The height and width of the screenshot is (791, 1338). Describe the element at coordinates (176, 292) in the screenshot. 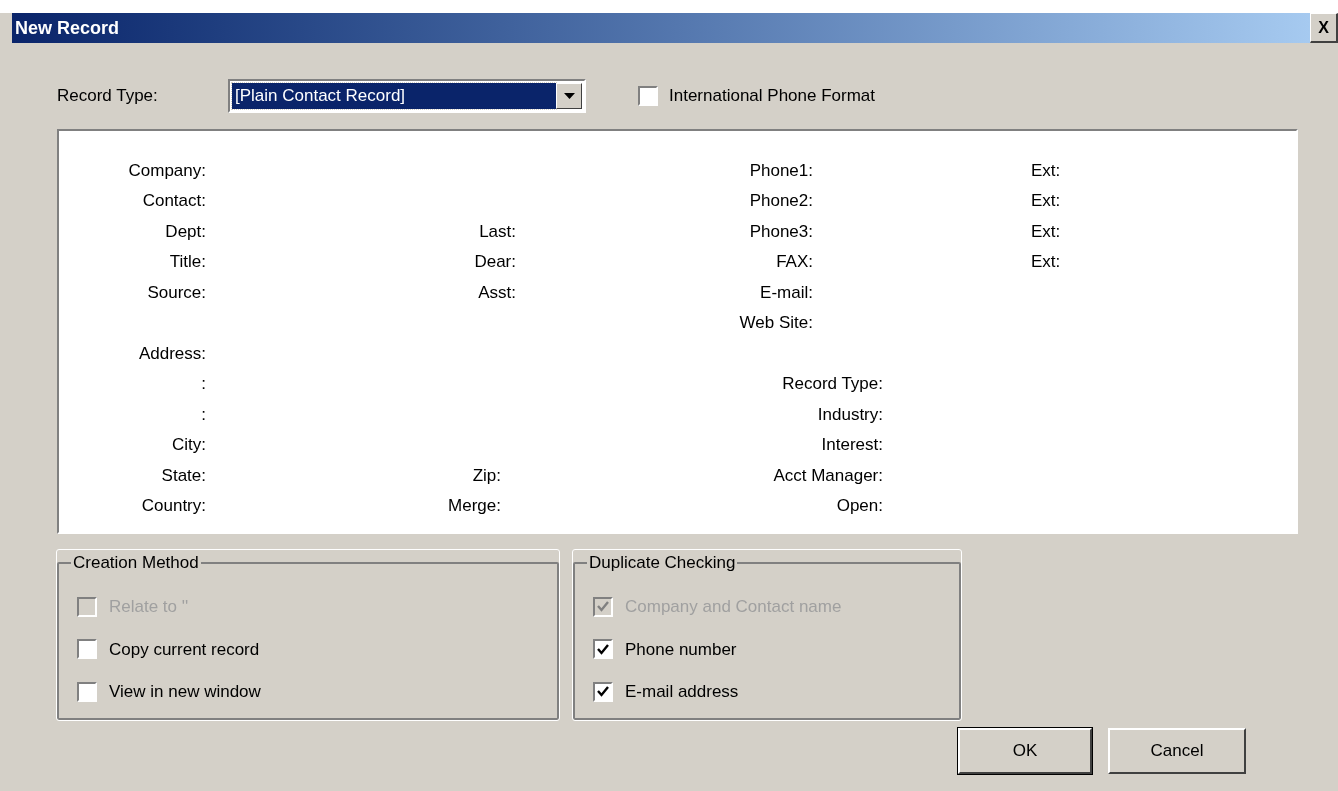

I see `field-label: Source:` at that location.